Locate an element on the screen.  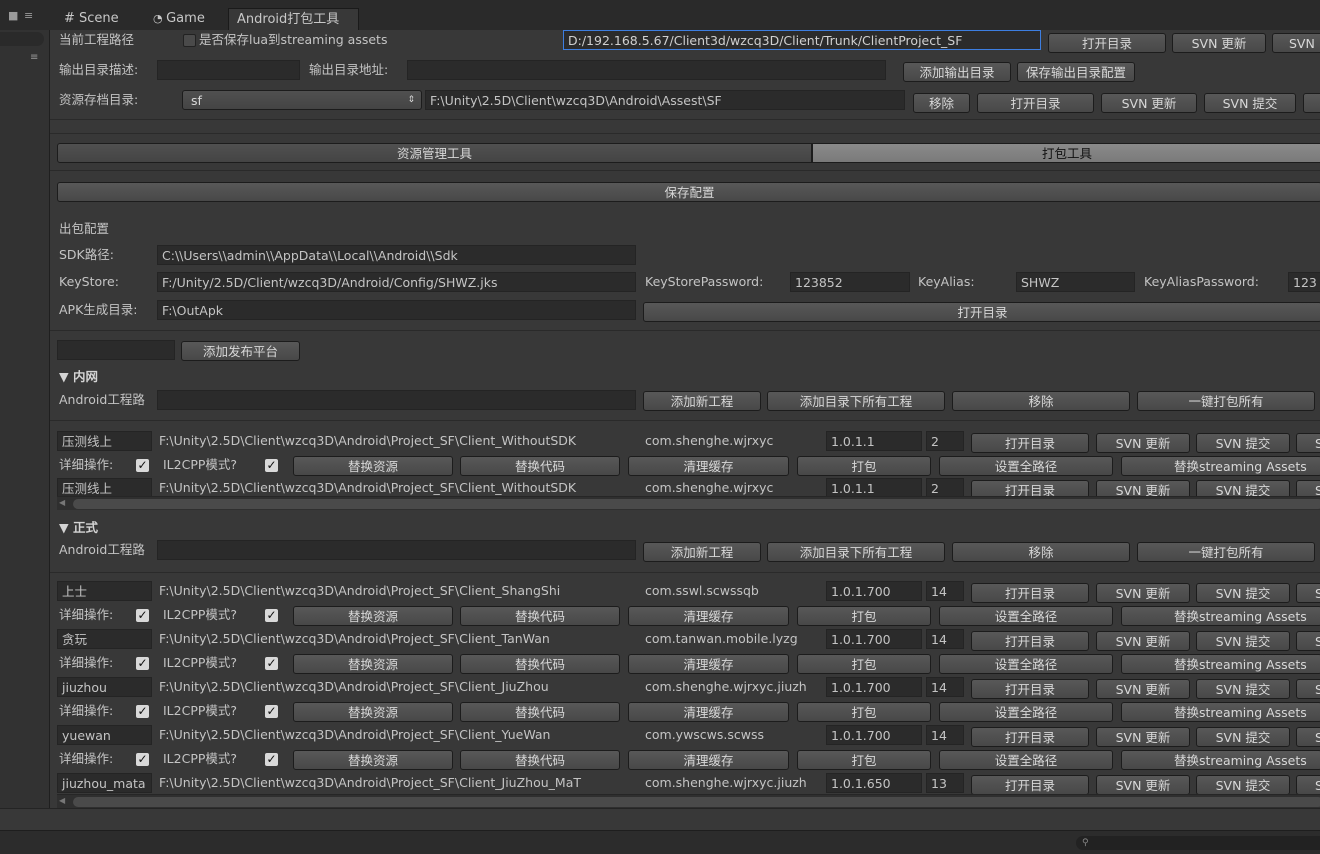
res-dir-select: sf ⇕ is located at coordinates (302, 100).